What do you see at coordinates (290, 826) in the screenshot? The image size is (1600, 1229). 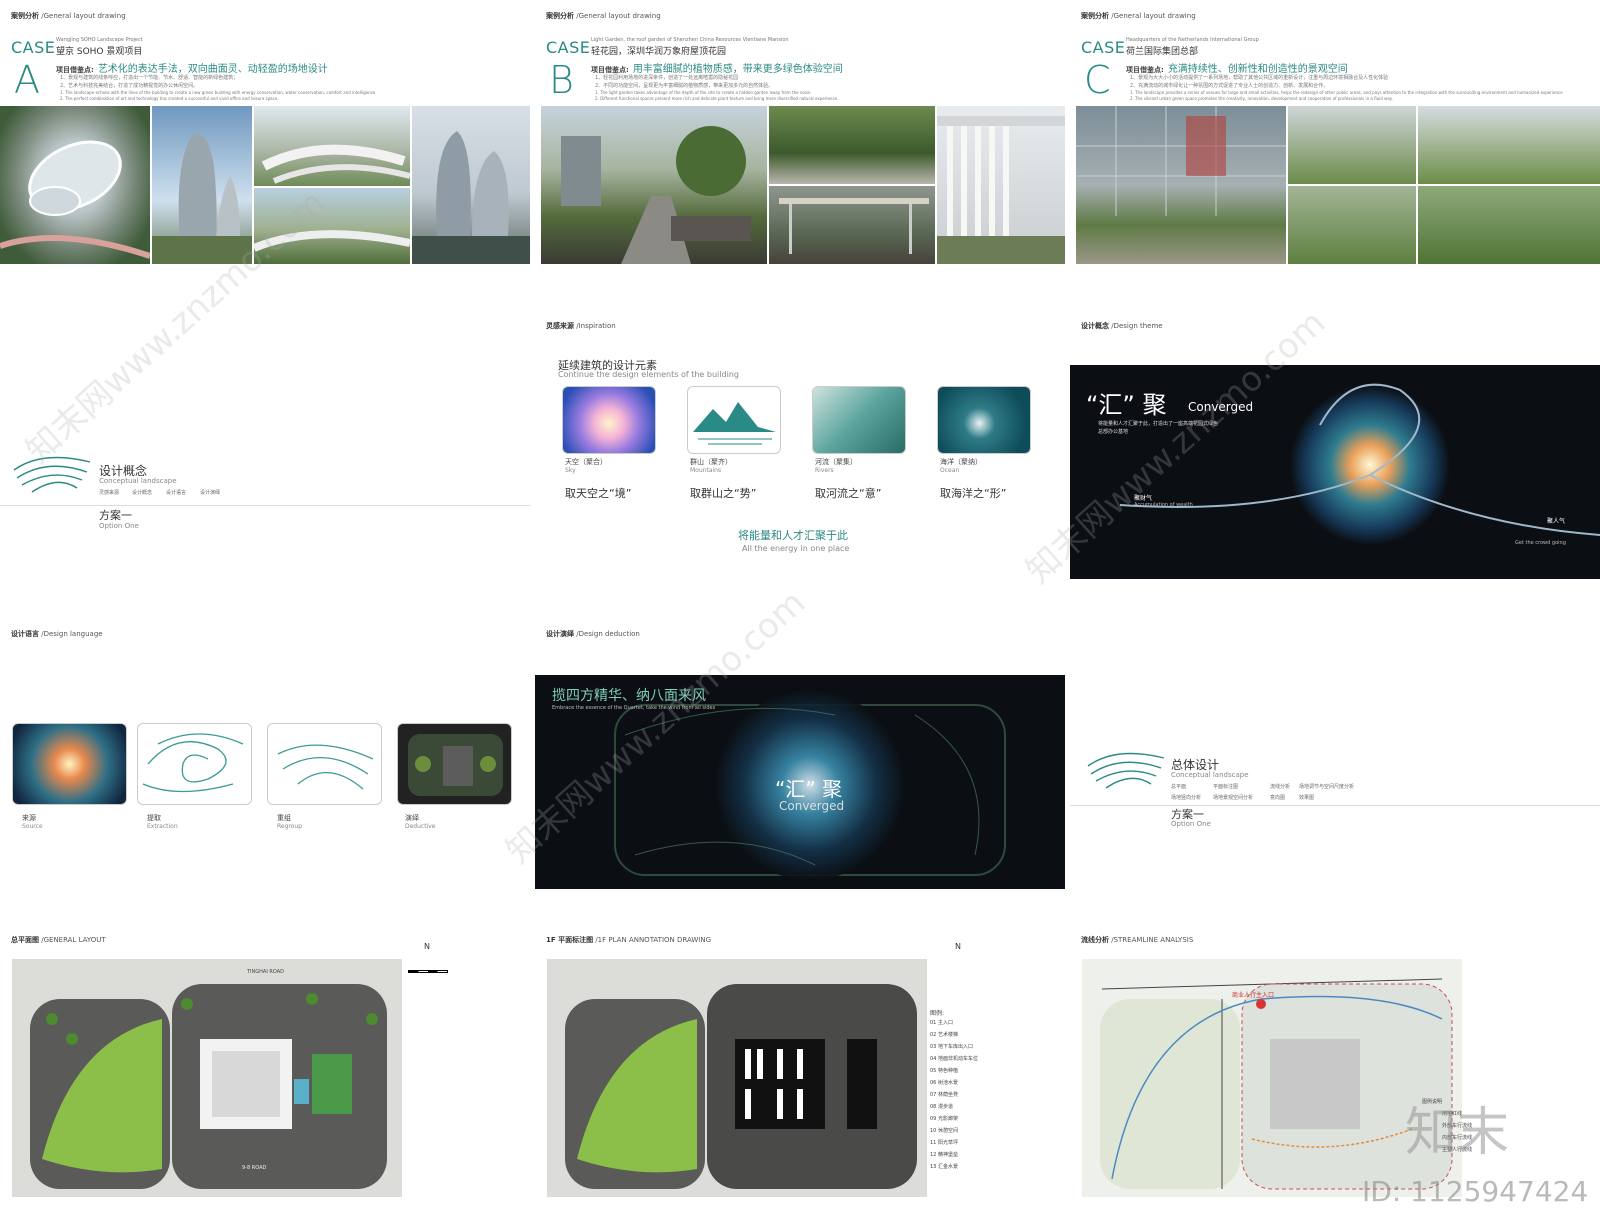 I see `caption-en: Regroup` at bounding box center [290, 826].